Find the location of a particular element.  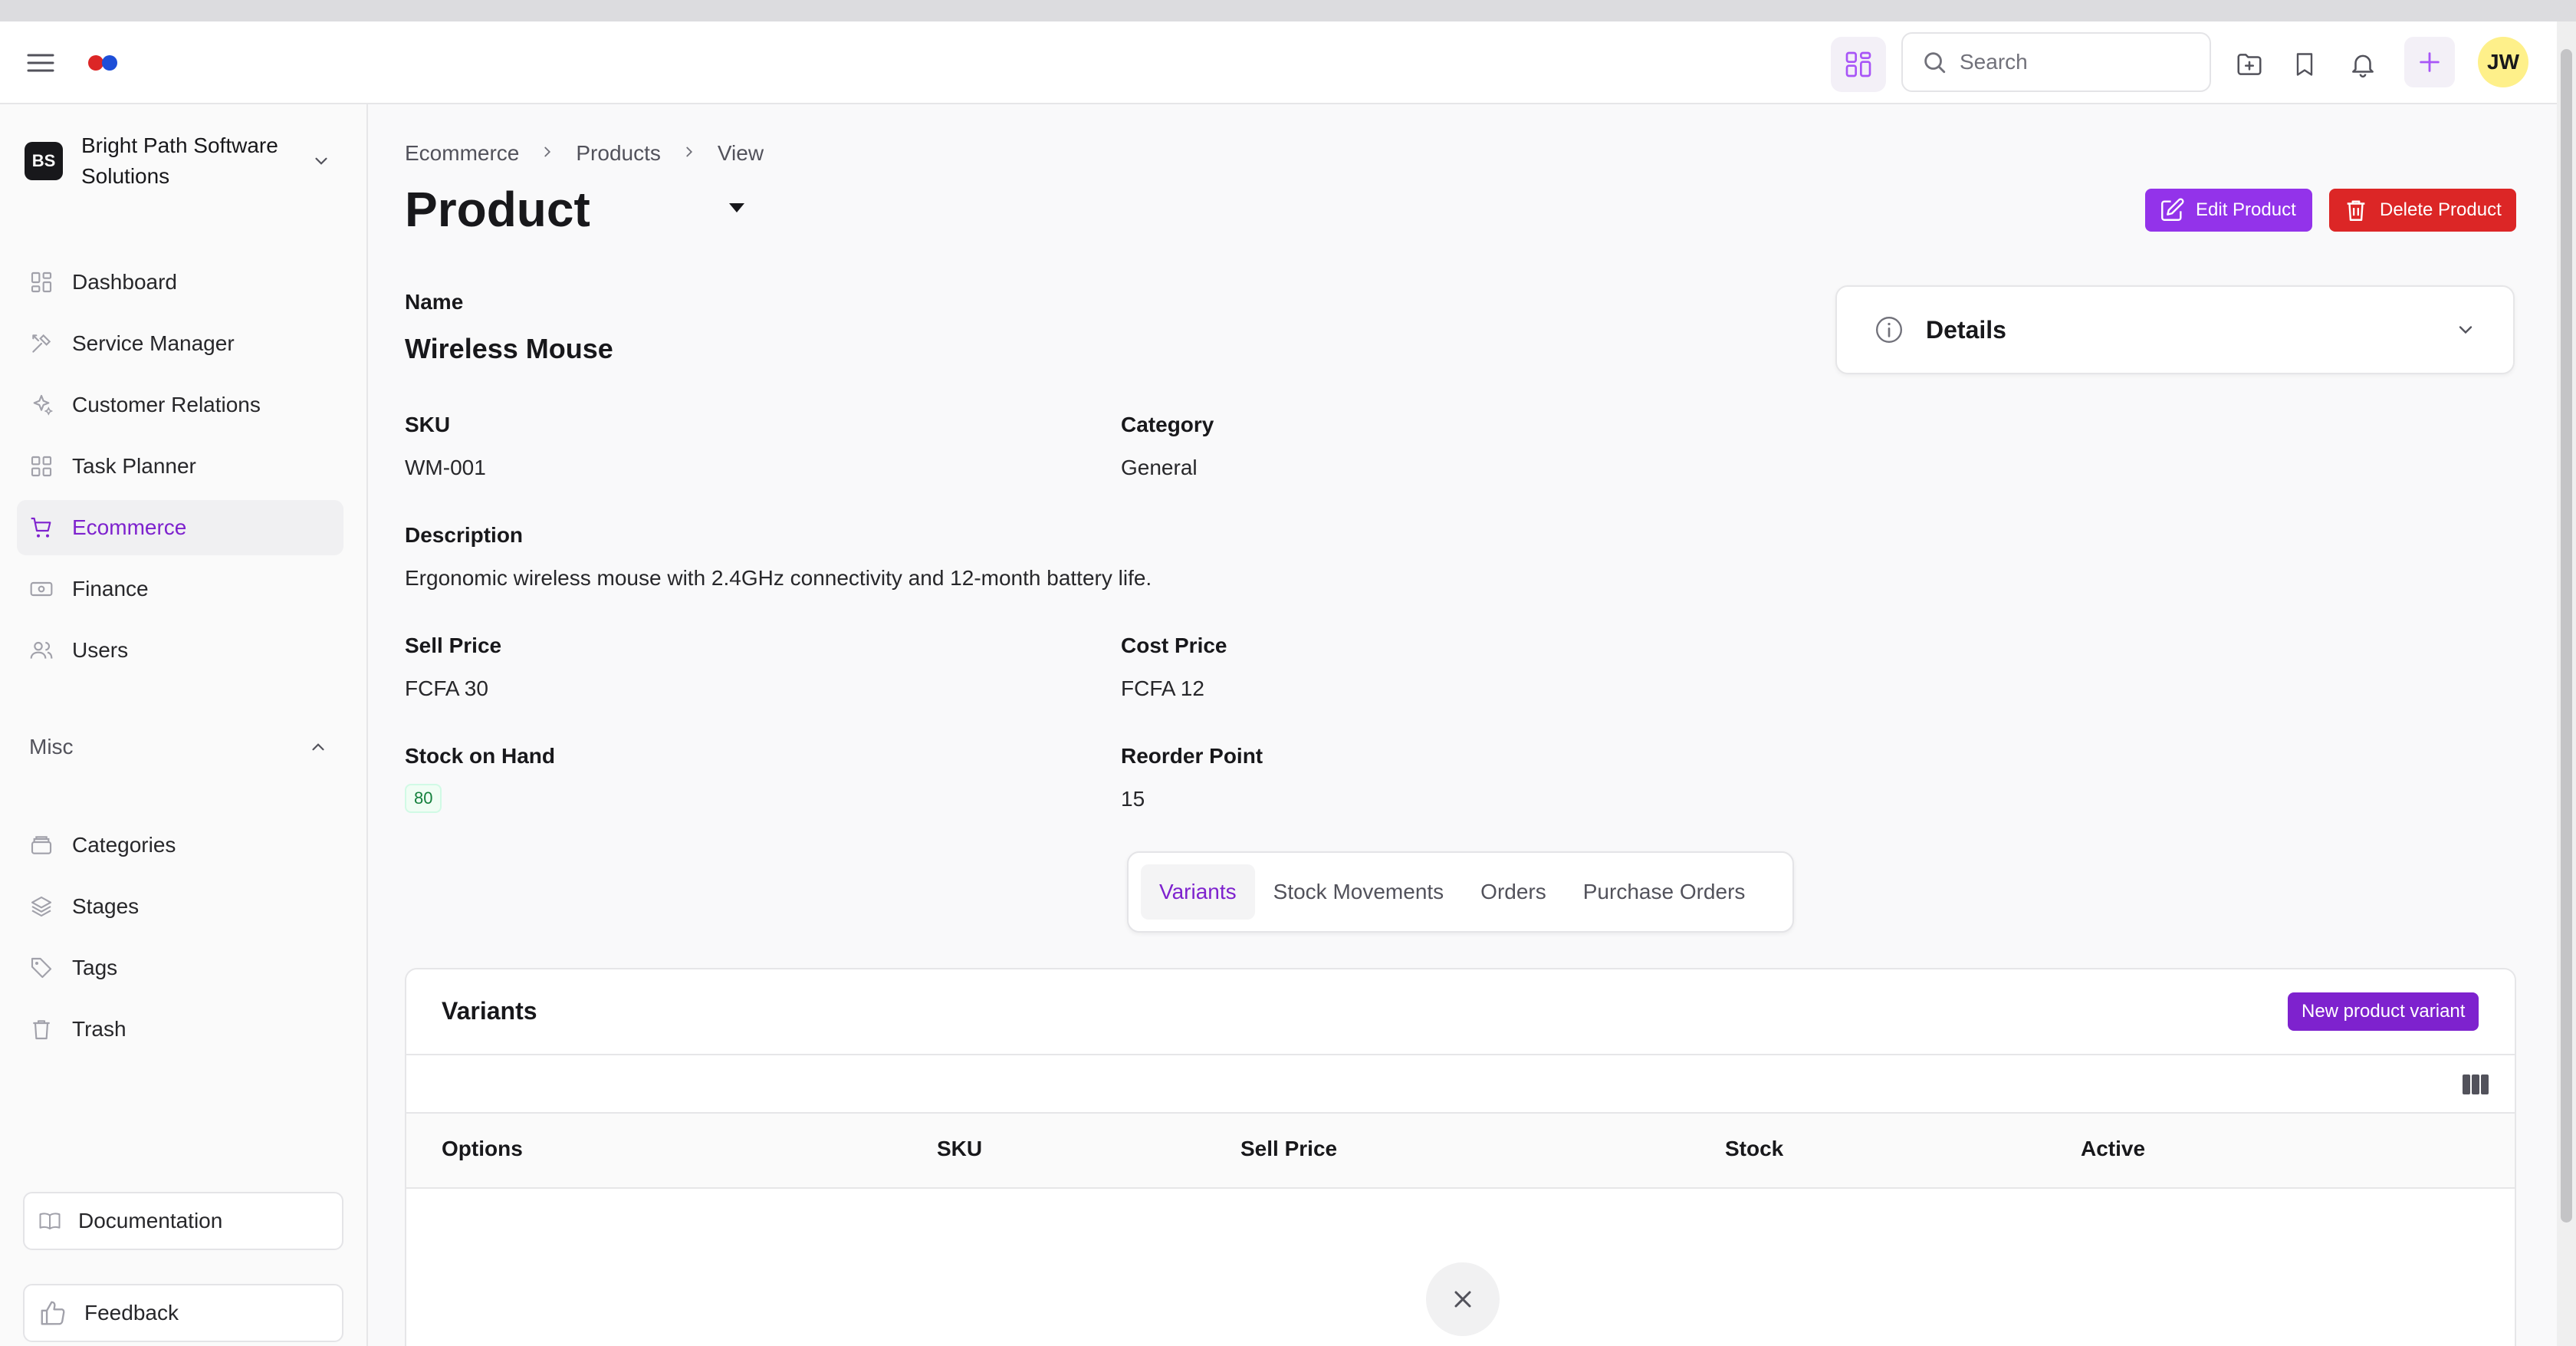

details-title: Details is located at coordinates (1966, 330).